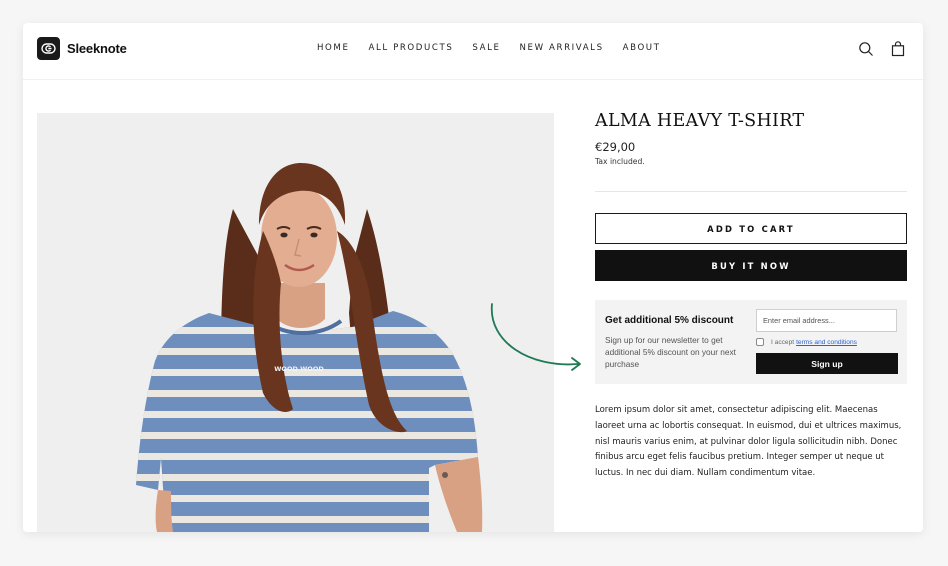  What do you see at coordinates (642, 48) in the screenshot?
I see `nav-about: ABOUT` at bounding box center [642, 48].